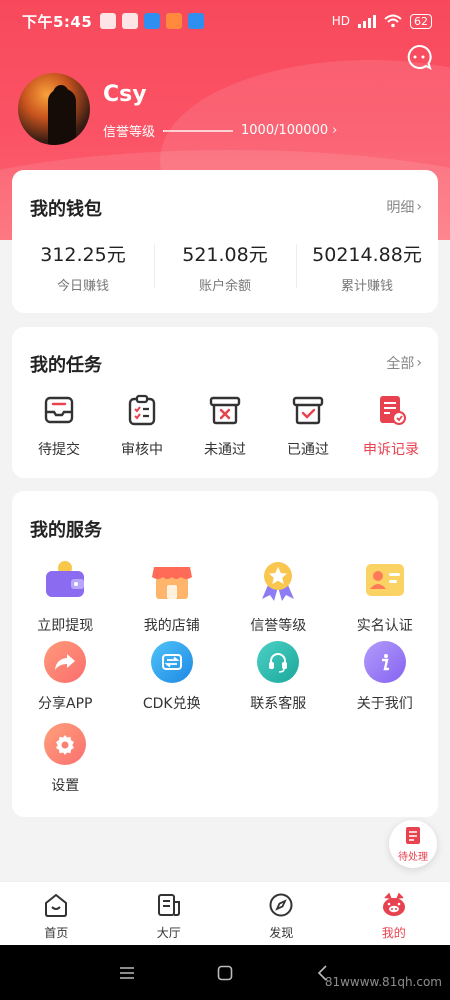  What do you see at coordinates (391, 426) in the screenshot?
I see `task-appeal-records: 申诉记录` at bounding box center [391, 426].